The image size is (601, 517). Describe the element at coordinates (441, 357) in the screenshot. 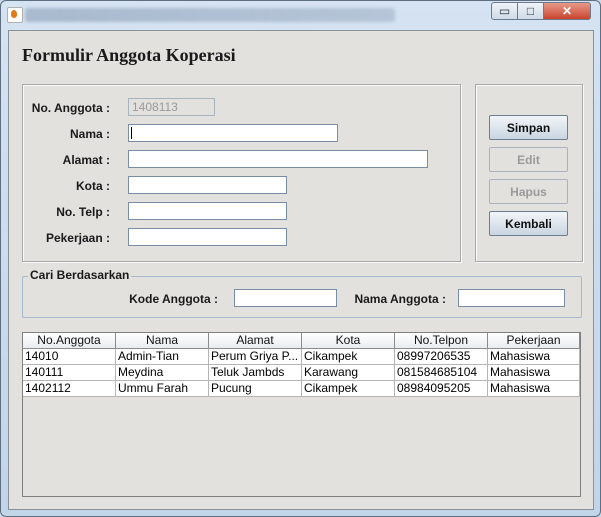

I see `table-cell: 08997206535` at that location.